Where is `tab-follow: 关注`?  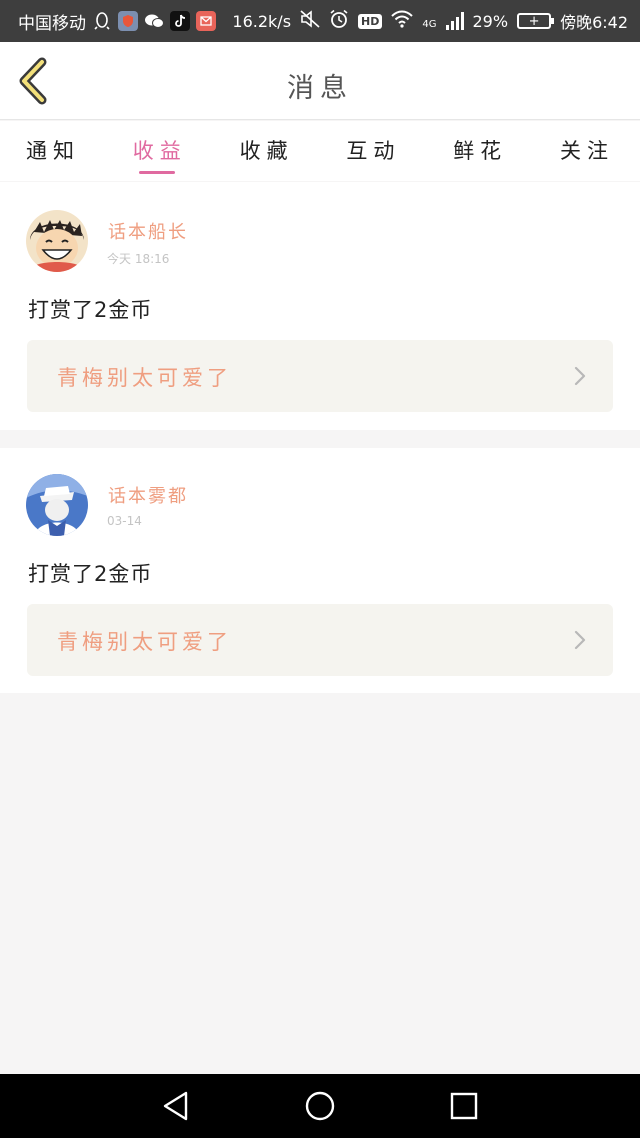
tab-follow: 关注 is located at coordinates (587, 151).